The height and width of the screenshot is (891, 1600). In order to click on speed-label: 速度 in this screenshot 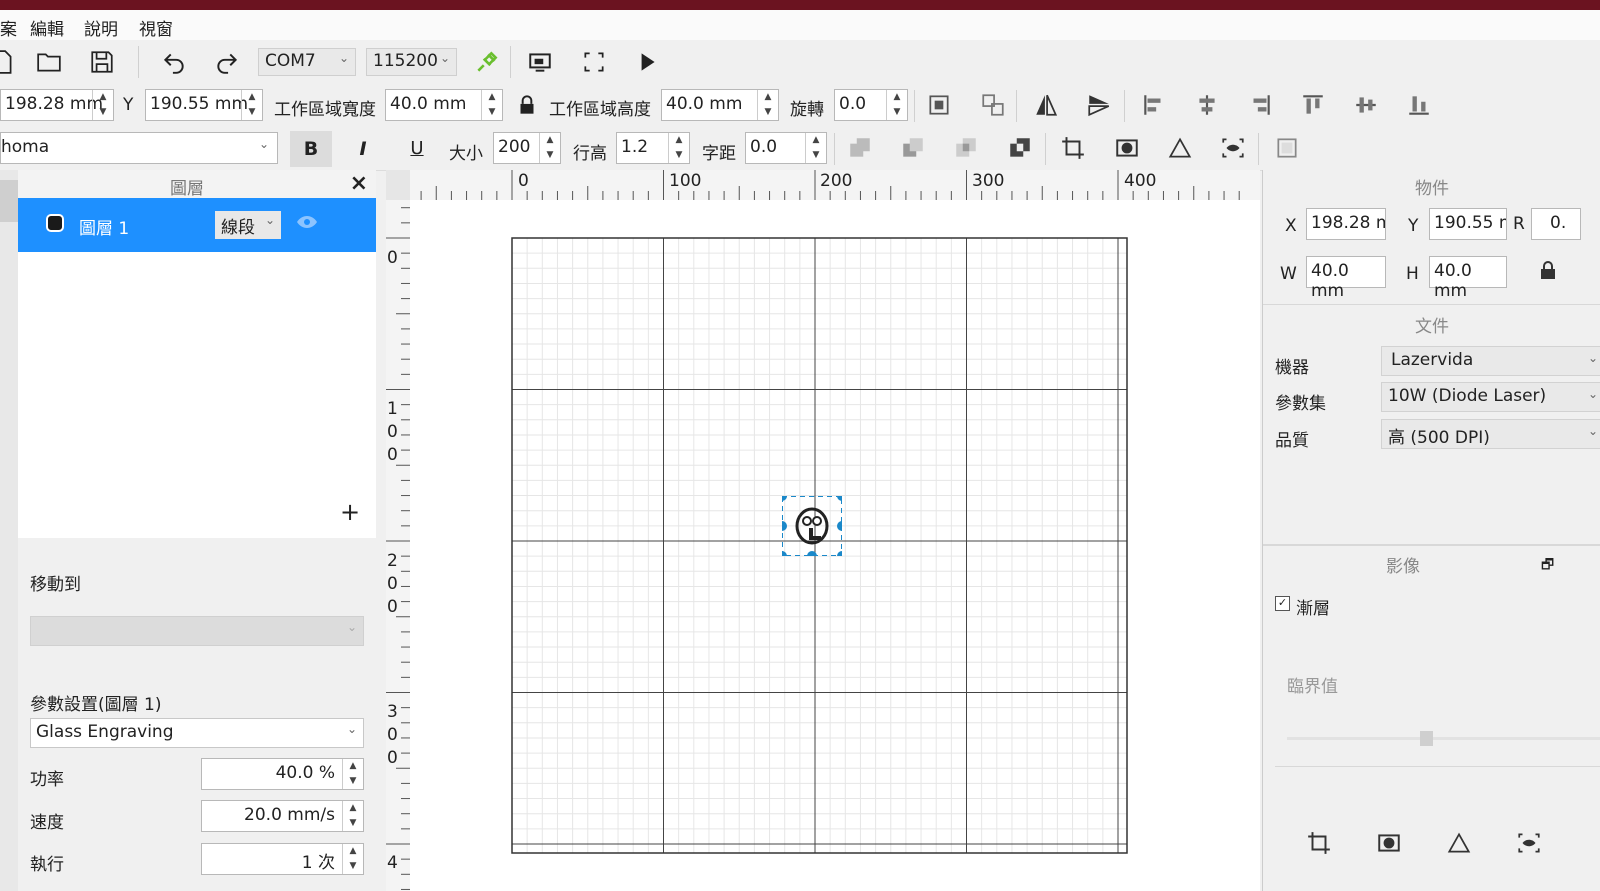, I will do `click(47, 823)`.